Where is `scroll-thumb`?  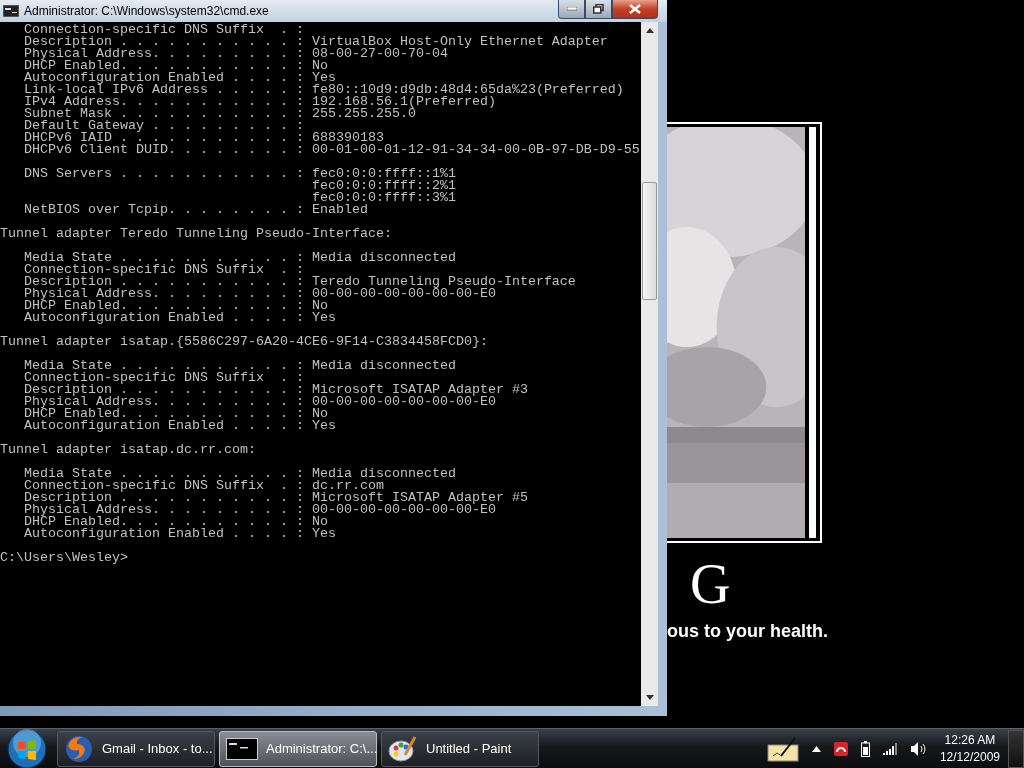 scroll-thumb is located at coordinates (649, 241).